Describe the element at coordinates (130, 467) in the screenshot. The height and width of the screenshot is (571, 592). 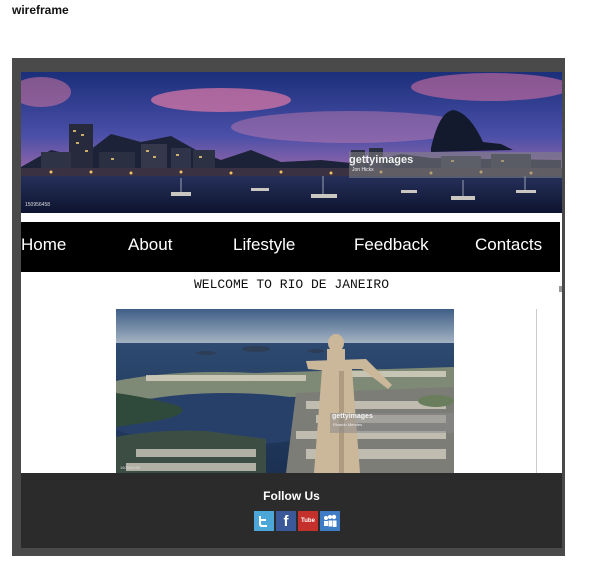
I see `photo-image-id: 160506469` at that location.